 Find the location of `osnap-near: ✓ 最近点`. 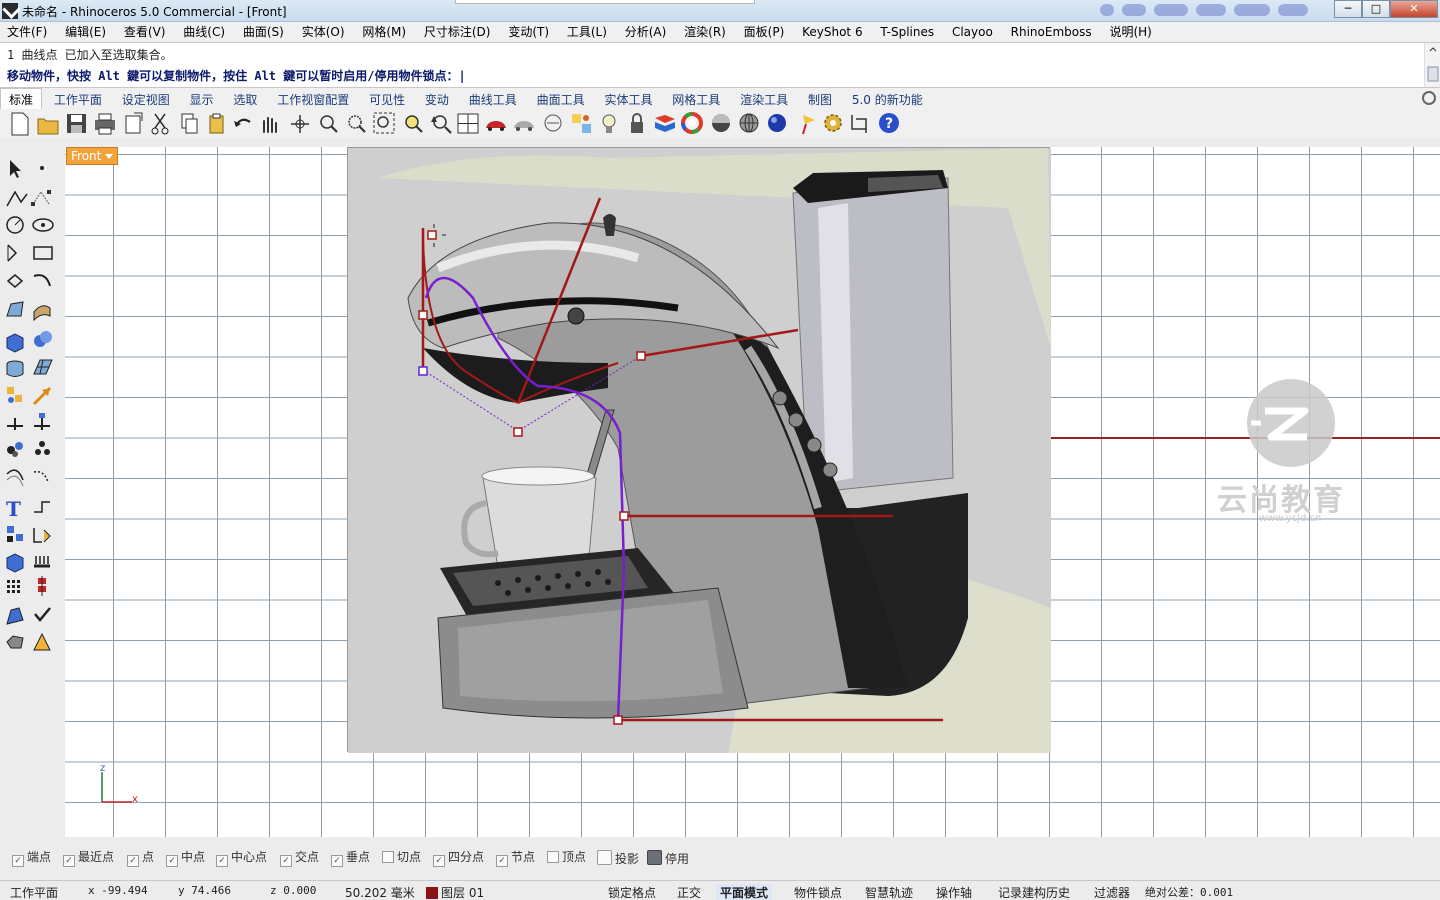

osnap-near: ✓ 最近点 is located at coordinates (88, 858).